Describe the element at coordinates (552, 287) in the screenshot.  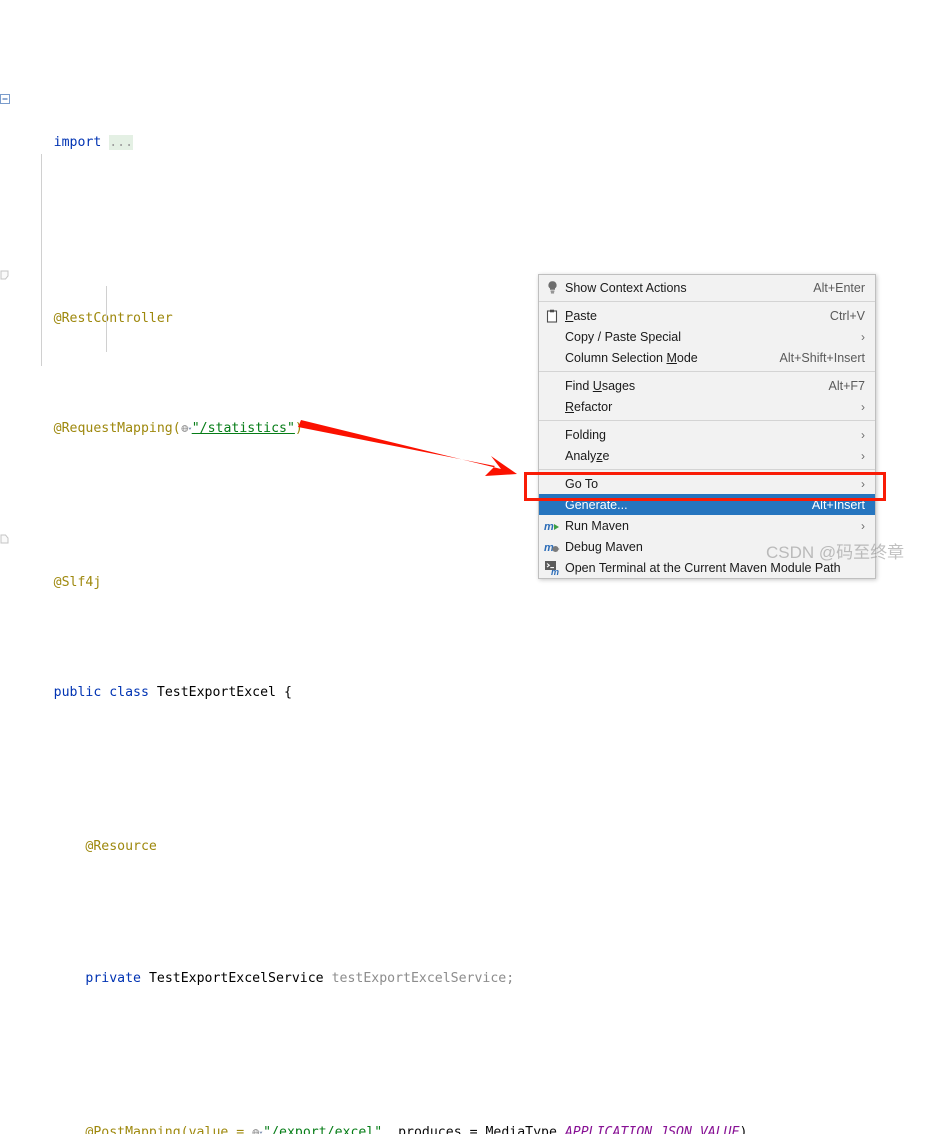
I see `lightbulb-icon` at that location.